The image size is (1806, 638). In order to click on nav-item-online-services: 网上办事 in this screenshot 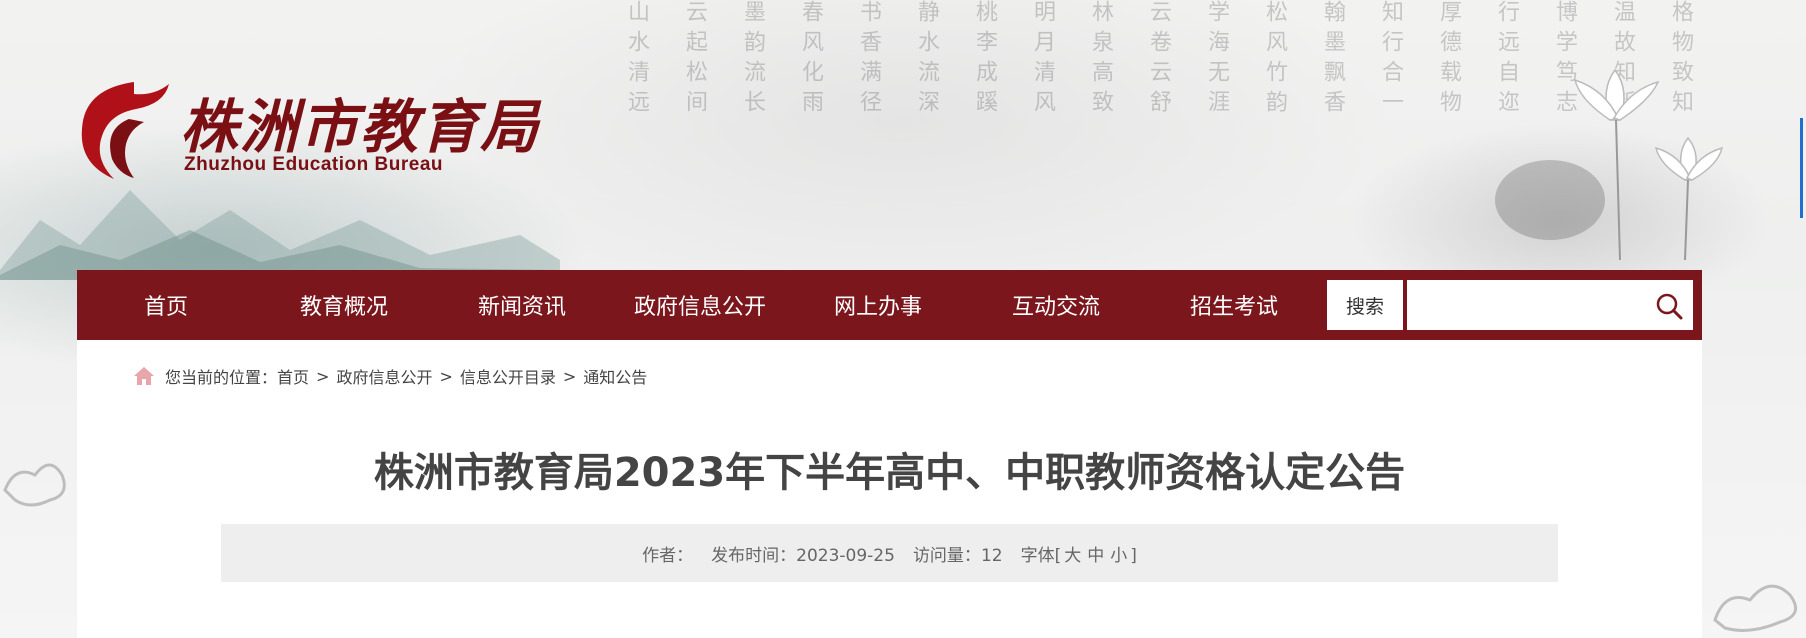, I will do `click(878, 305)`.